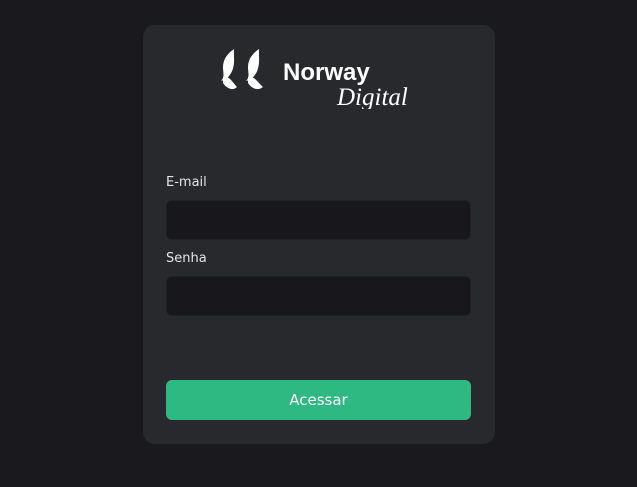  What do you see at coordinates (318, 400) in the screenshot?
I see `submit-button: Acessar` at bounding box center [318, 400].